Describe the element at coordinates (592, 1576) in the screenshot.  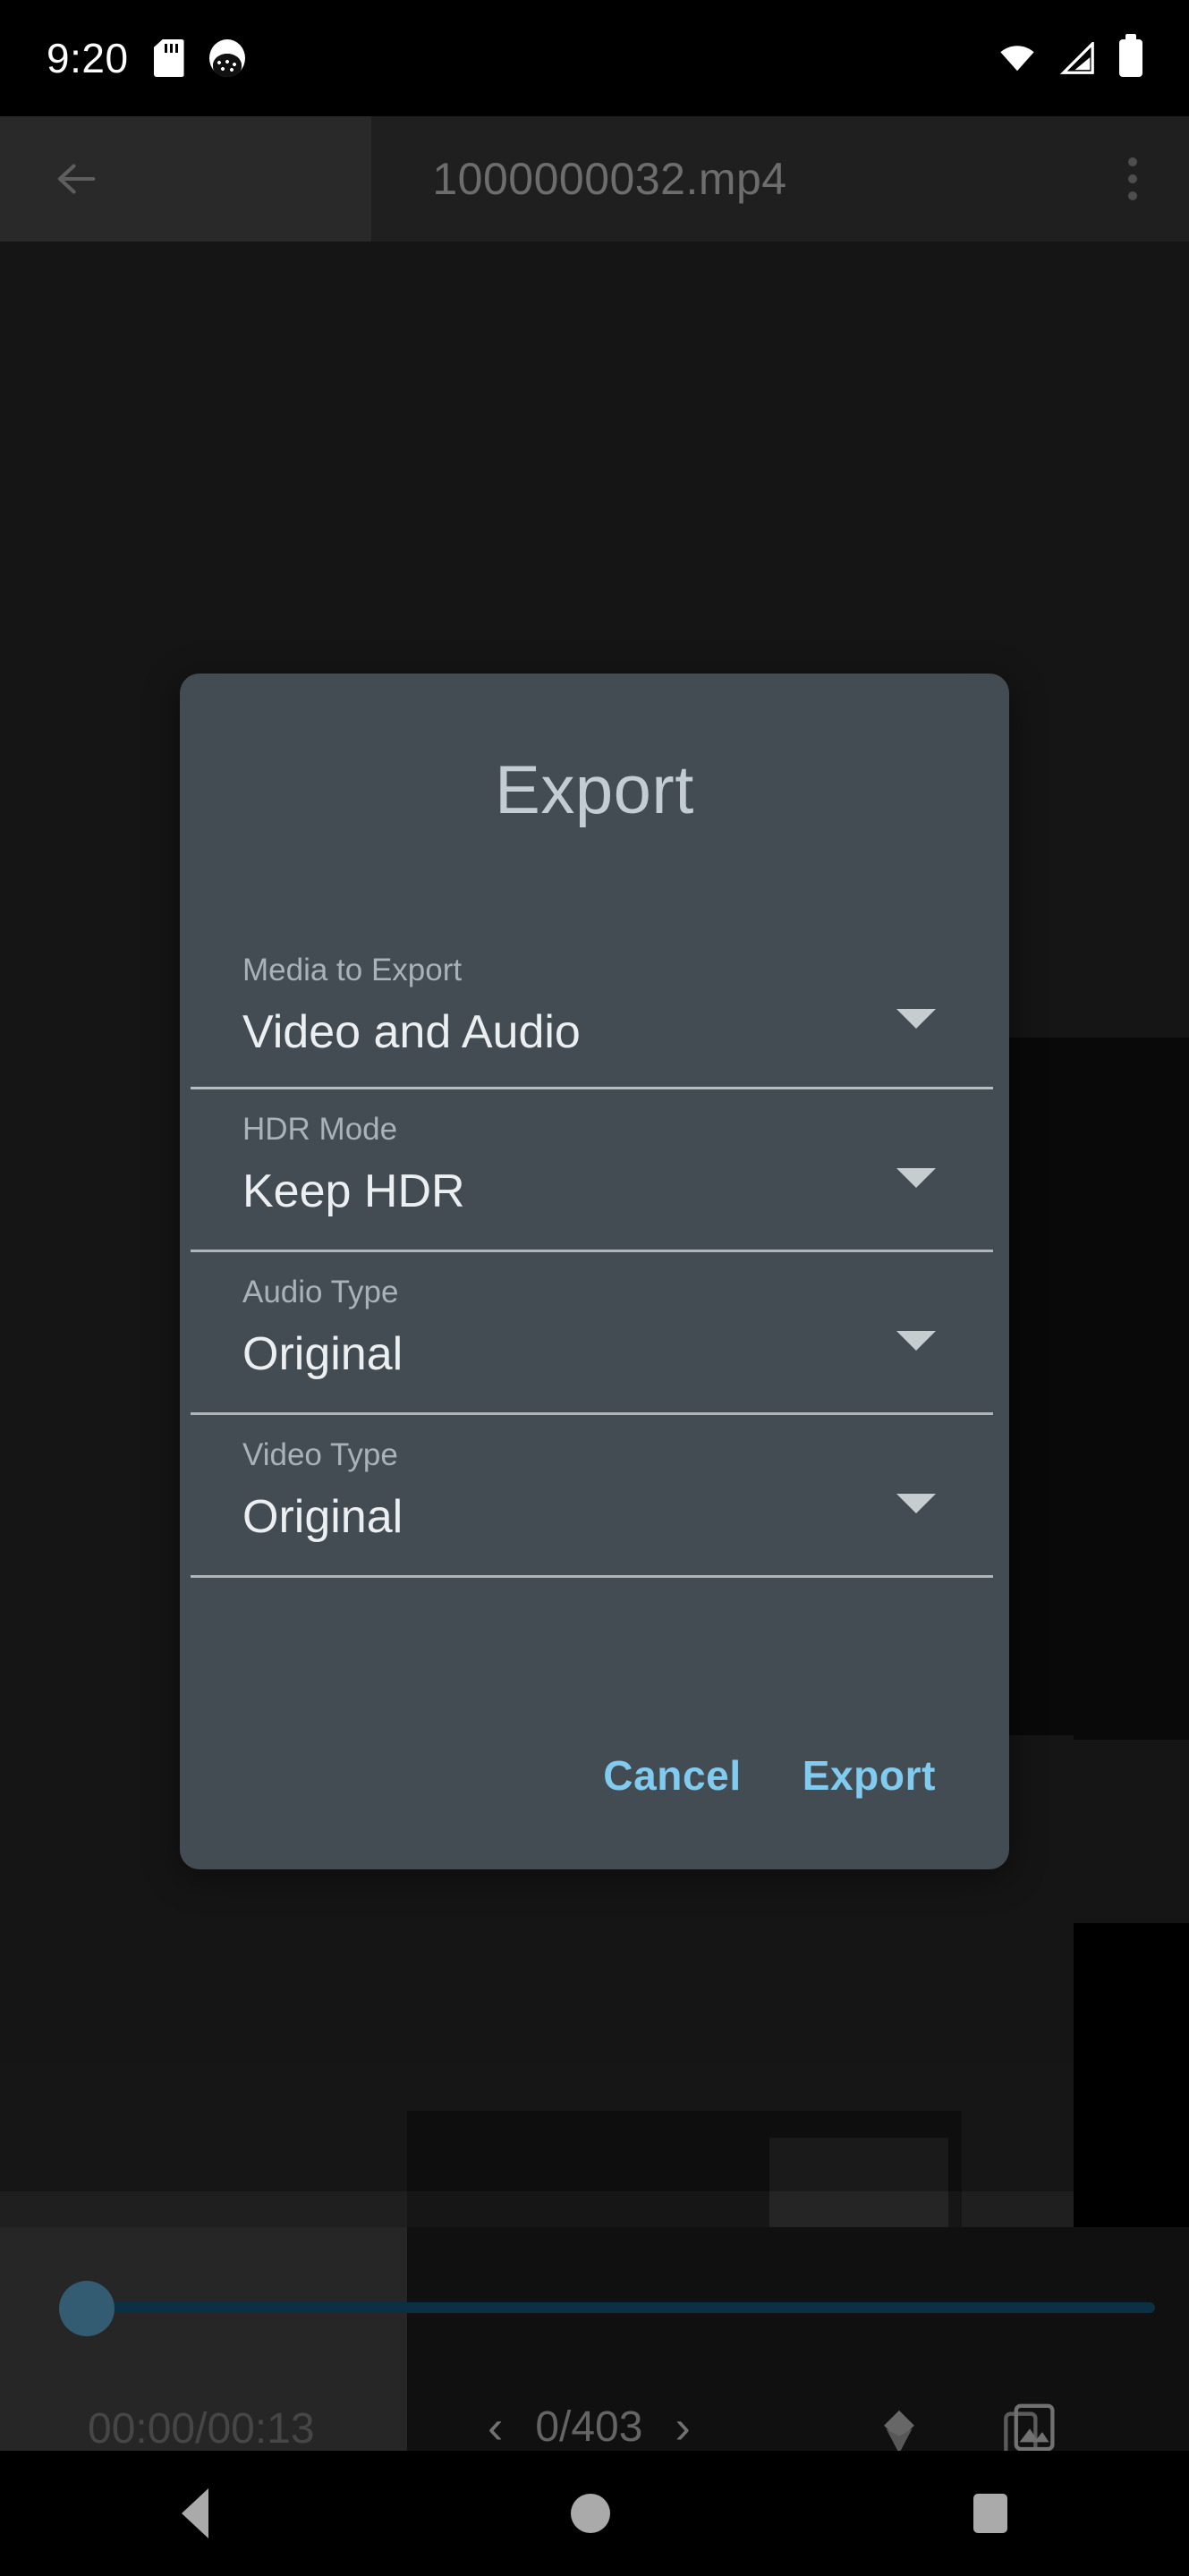
I see `field-divider` at that location.